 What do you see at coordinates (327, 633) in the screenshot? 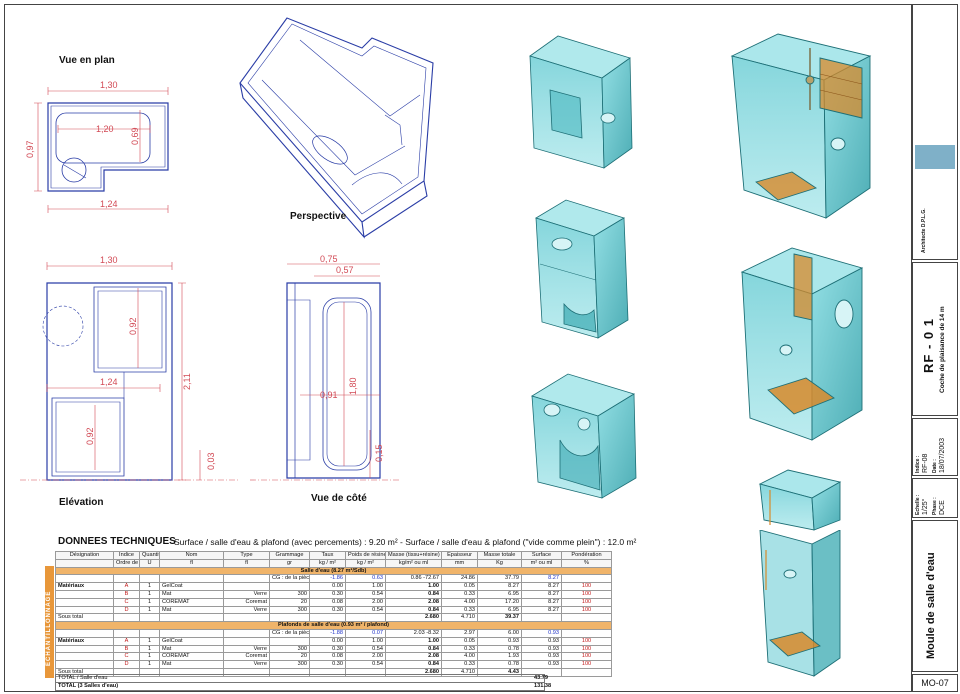
I see `cg-value: -1.88` at bounding box center [327, 633].